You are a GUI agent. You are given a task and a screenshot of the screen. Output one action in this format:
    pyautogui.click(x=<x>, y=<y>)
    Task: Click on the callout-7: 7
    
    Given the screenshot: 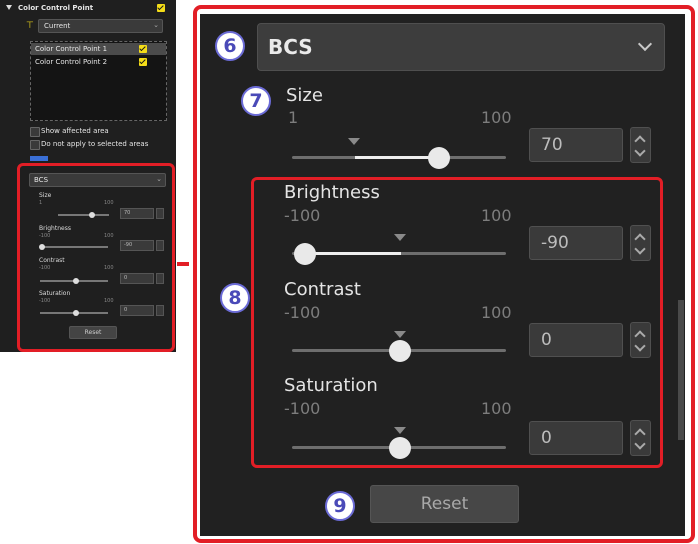 What is the action you would take?
    pyautogui.click(x=256, y=101)
    